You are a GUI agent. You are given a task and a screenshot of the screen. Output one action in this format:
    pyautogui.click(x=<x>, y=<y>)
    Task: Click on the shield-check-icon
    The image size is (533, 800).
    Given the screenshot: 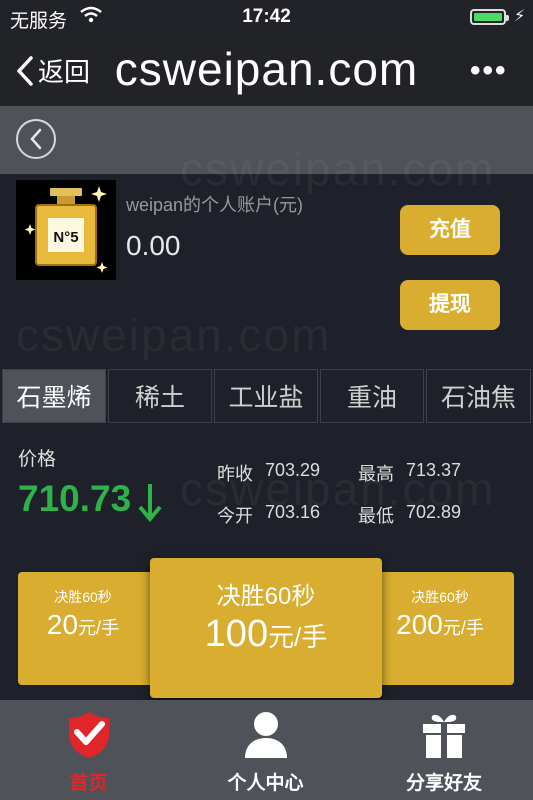 What is the action you would take?
    pyautogui.click(x=88, y=735)
    